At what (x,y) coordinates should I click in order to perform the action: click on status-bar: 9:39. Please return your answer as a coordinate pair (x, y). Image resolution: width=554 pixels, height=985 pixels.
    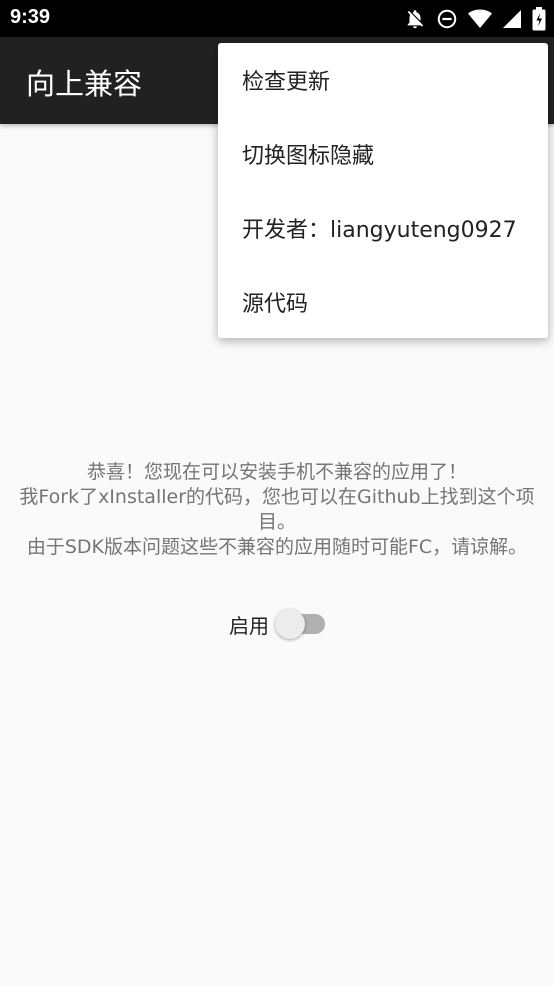
    Looking at the image, I should click on (277, 18).